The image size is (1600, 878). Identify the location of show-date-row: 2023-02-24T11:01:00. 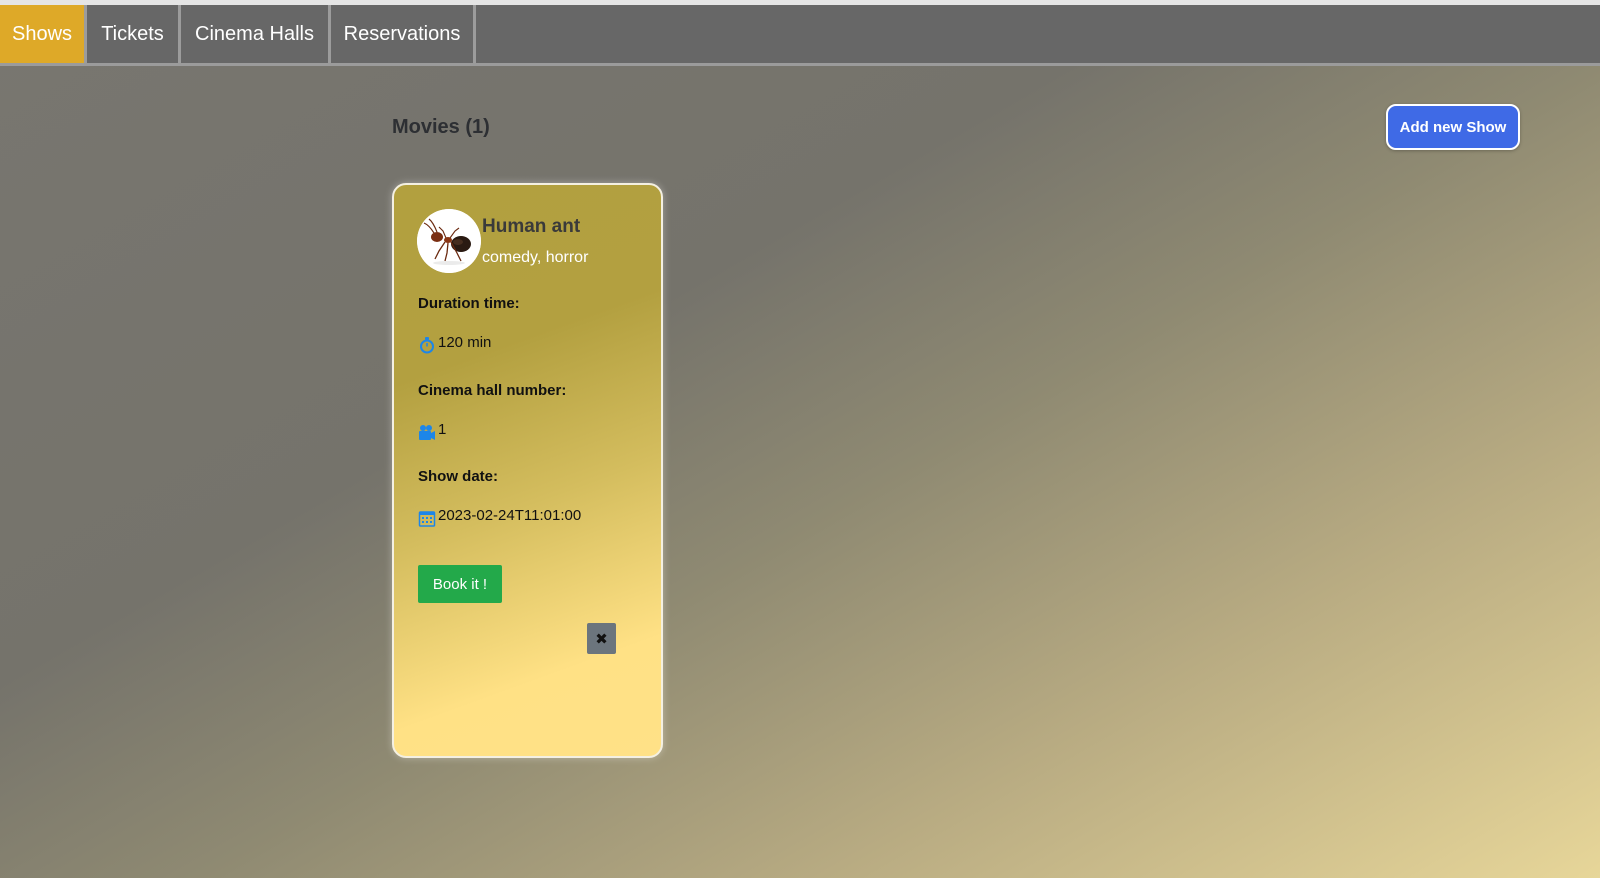
(500, 516).